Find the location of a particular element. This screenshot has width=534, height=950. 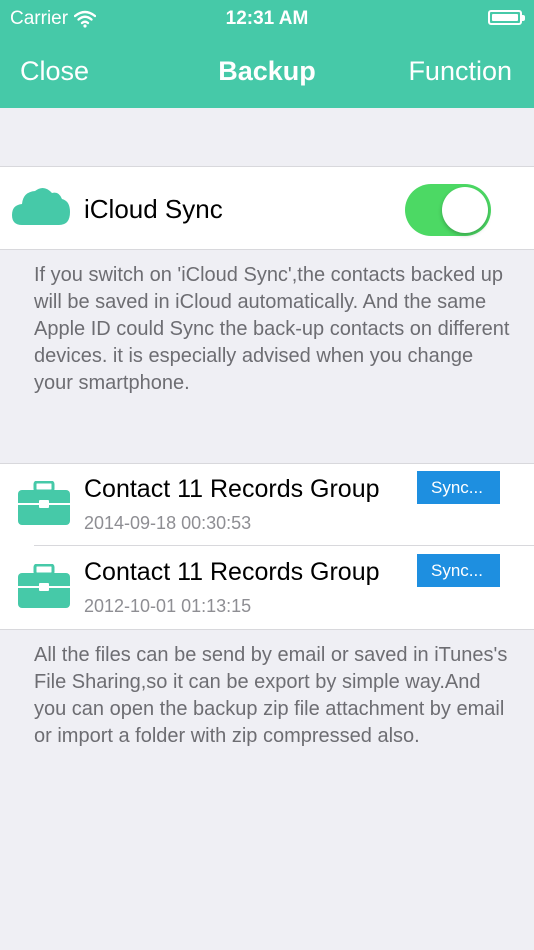

icloud-sync-row: iCloud Sync is located at coordinates (267, 208).